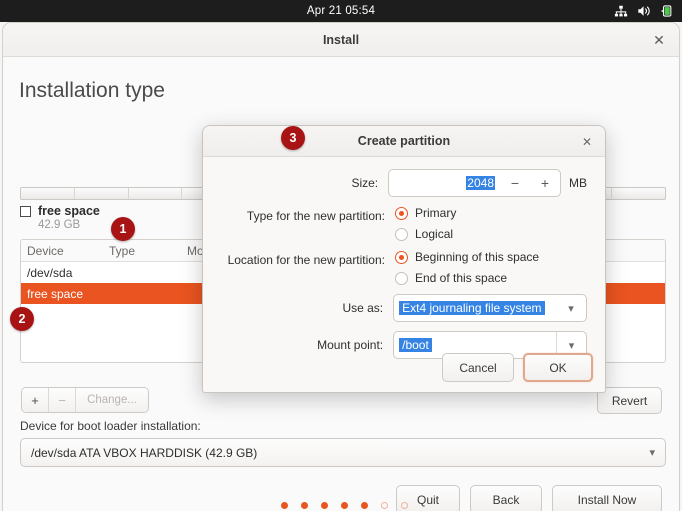  What do you see at coordinates (477, 257) in the screenshot?
I see `radio-label: Beginning of this space` at bounding box center [477, 257].